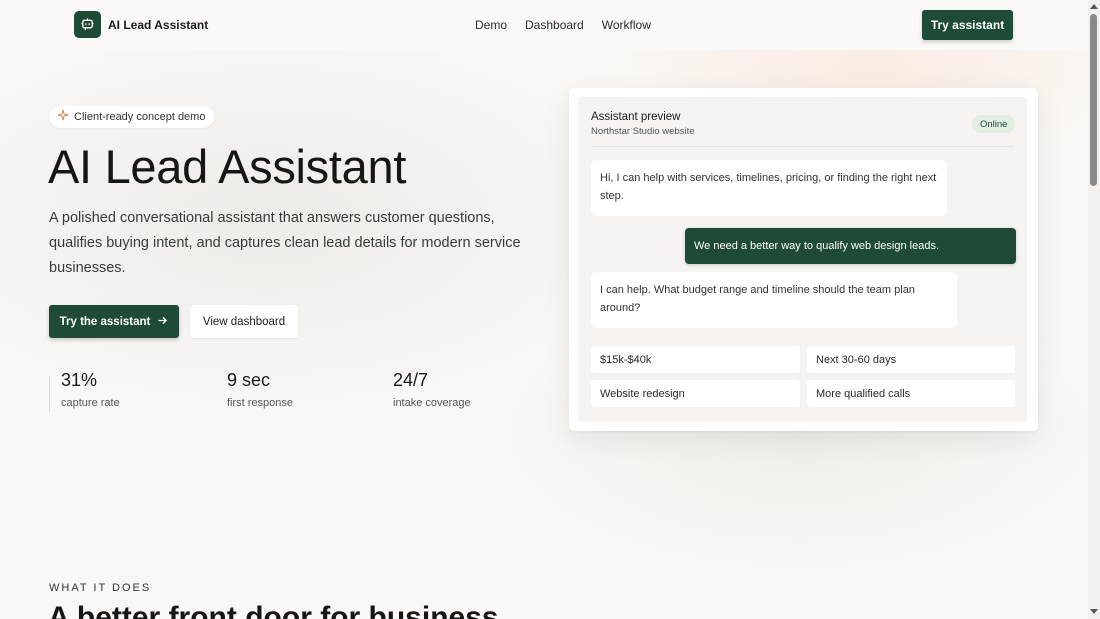  I want to click on stat-value: 24/7, so click(411, 380).